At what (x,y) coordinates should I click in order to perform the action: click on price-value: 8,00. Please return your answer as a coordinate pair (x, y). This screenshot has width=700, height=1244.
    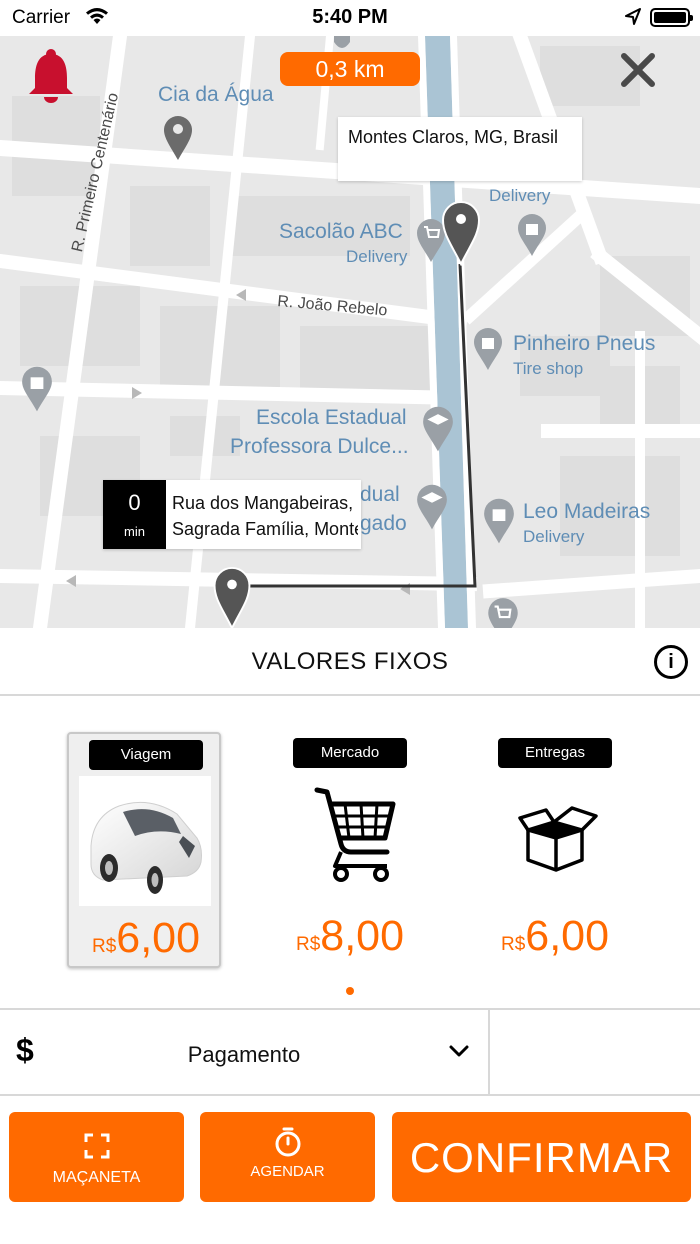
    Looking at the image, I should click on (362, 936).